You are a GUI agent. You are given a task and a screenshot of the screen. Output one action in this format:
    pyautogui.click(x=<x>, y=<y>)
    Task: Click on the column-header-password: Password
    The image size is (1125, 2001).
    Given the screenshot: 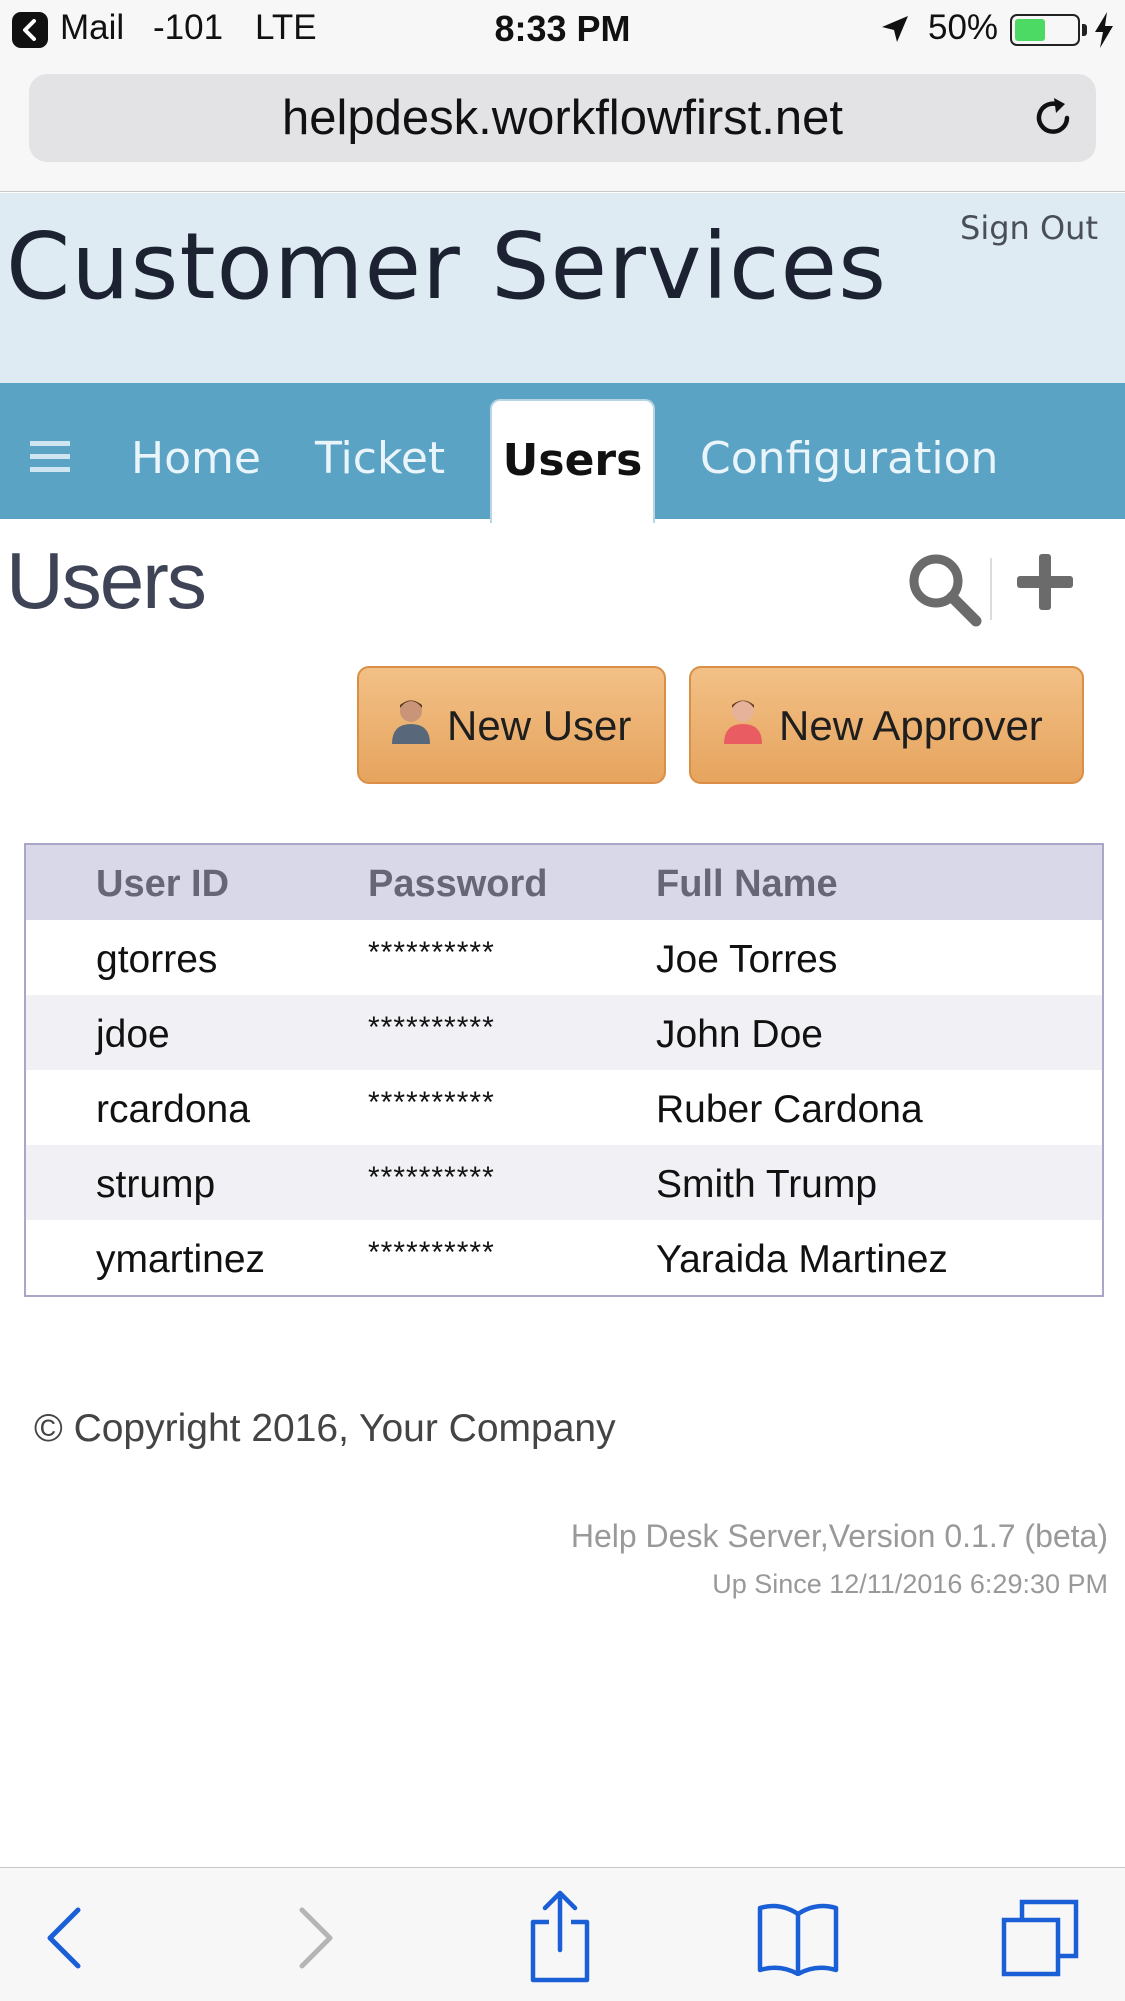 What is the action you would take?
    pyautogui.click(x=458, y=884)
    